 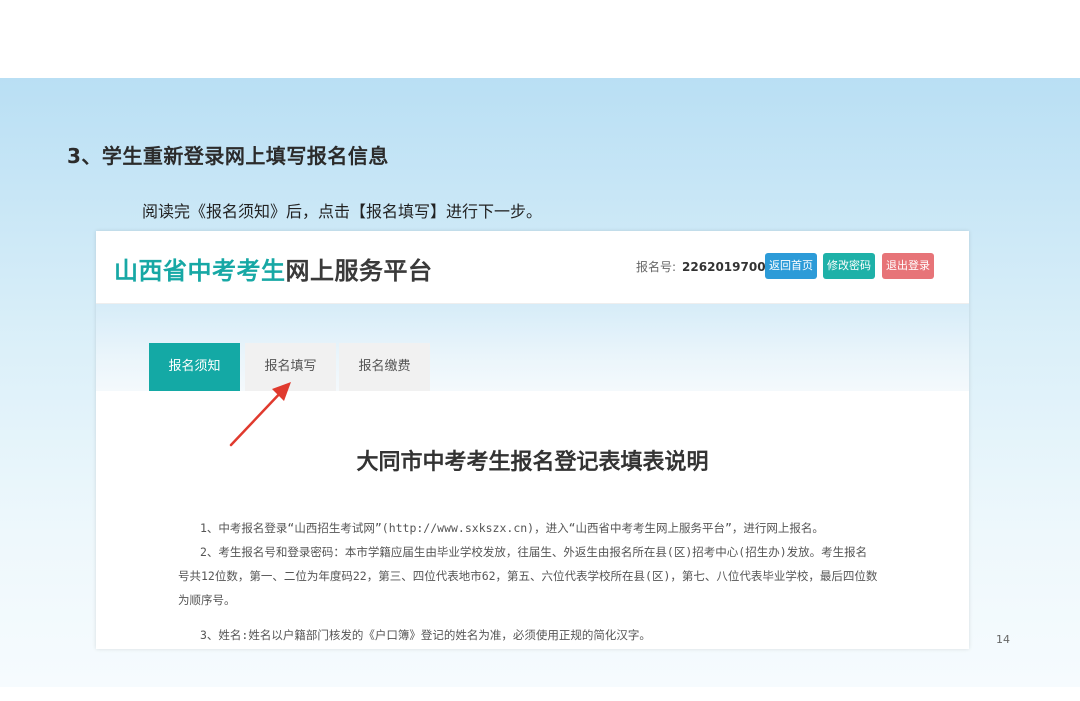 I want to click on logout-button: 退出登录, so click(x=908, y=266).